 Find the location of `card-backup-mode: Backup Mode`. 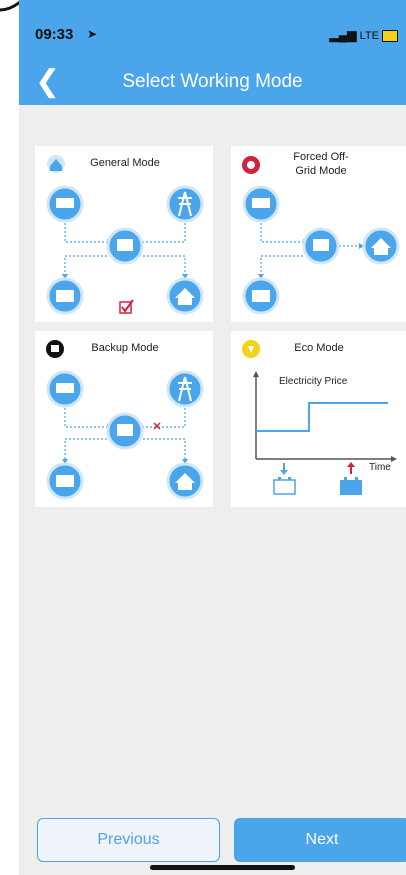

card-backup-mode: Backup Mode is located at coordinates (124, 419).